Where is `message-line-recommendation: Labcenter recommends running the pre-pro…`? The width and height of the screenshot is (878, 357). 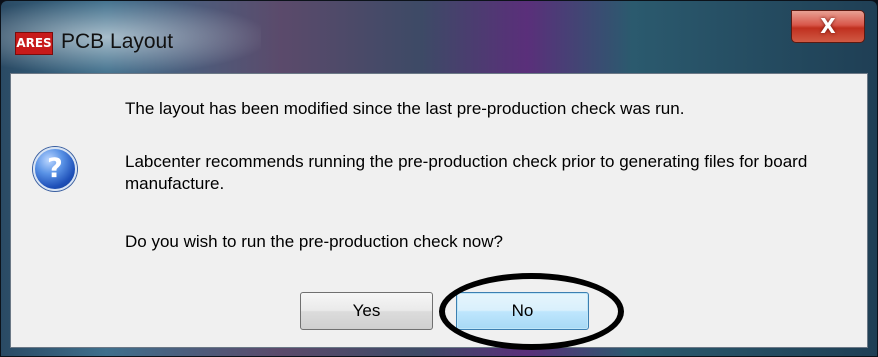 message-line-recommendation: Labcenter recommends running the pre-pro… is located at coordinates (466, 172).